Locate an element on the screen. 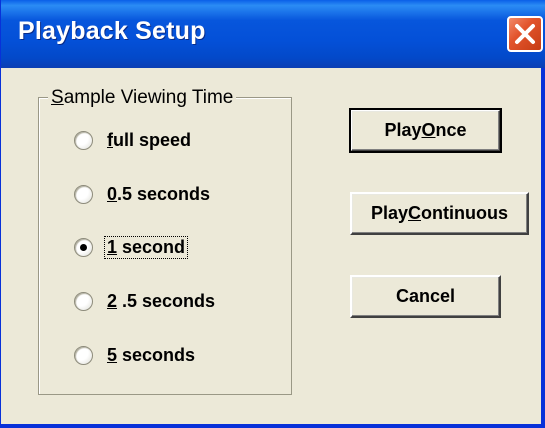 The height and width of the screenshot is (428, 545). radio-5-seconds: 5 seconds is located at coordinates (135, 355).